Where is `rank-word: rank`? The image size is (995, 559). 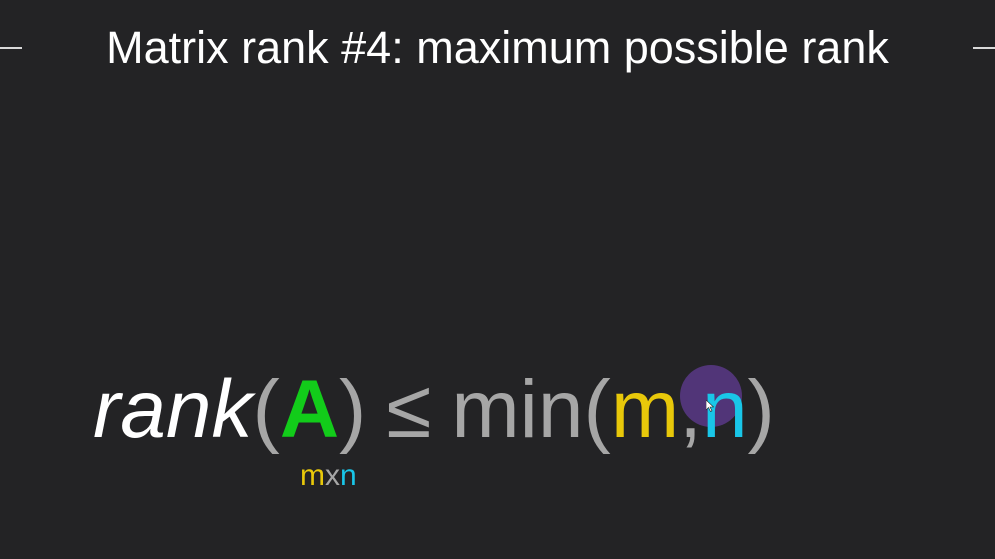 rank-word: rank is located at coordinates (173, 409).